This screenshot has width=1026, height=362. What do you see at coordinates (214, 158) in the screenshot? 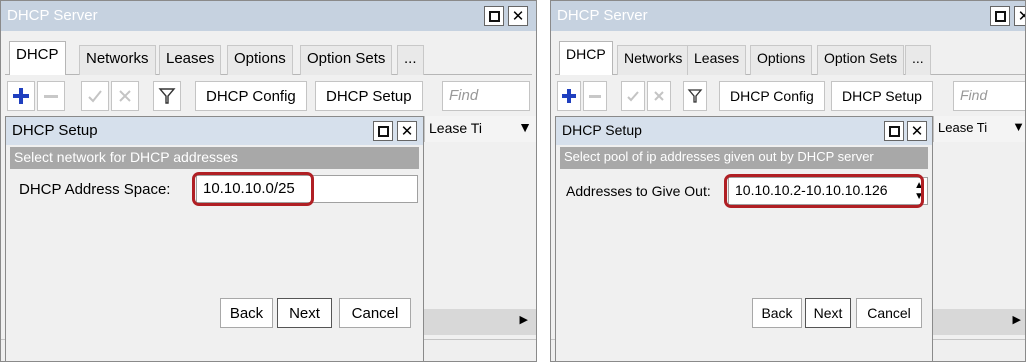
I see `dialog-instruction: Select network for DHCP addresses` at bounding box center [214, 158].